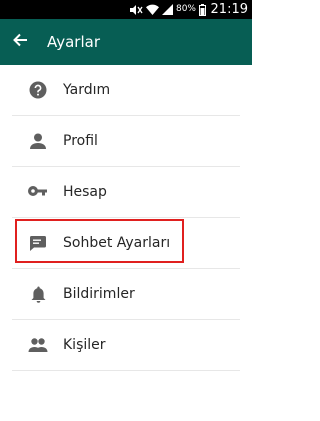 The image size is (320, 421). What do you see at coordinates (126, 192) in the screenshot?
I see `settings-item-account: Hesap` at bounding box center [126, 192].